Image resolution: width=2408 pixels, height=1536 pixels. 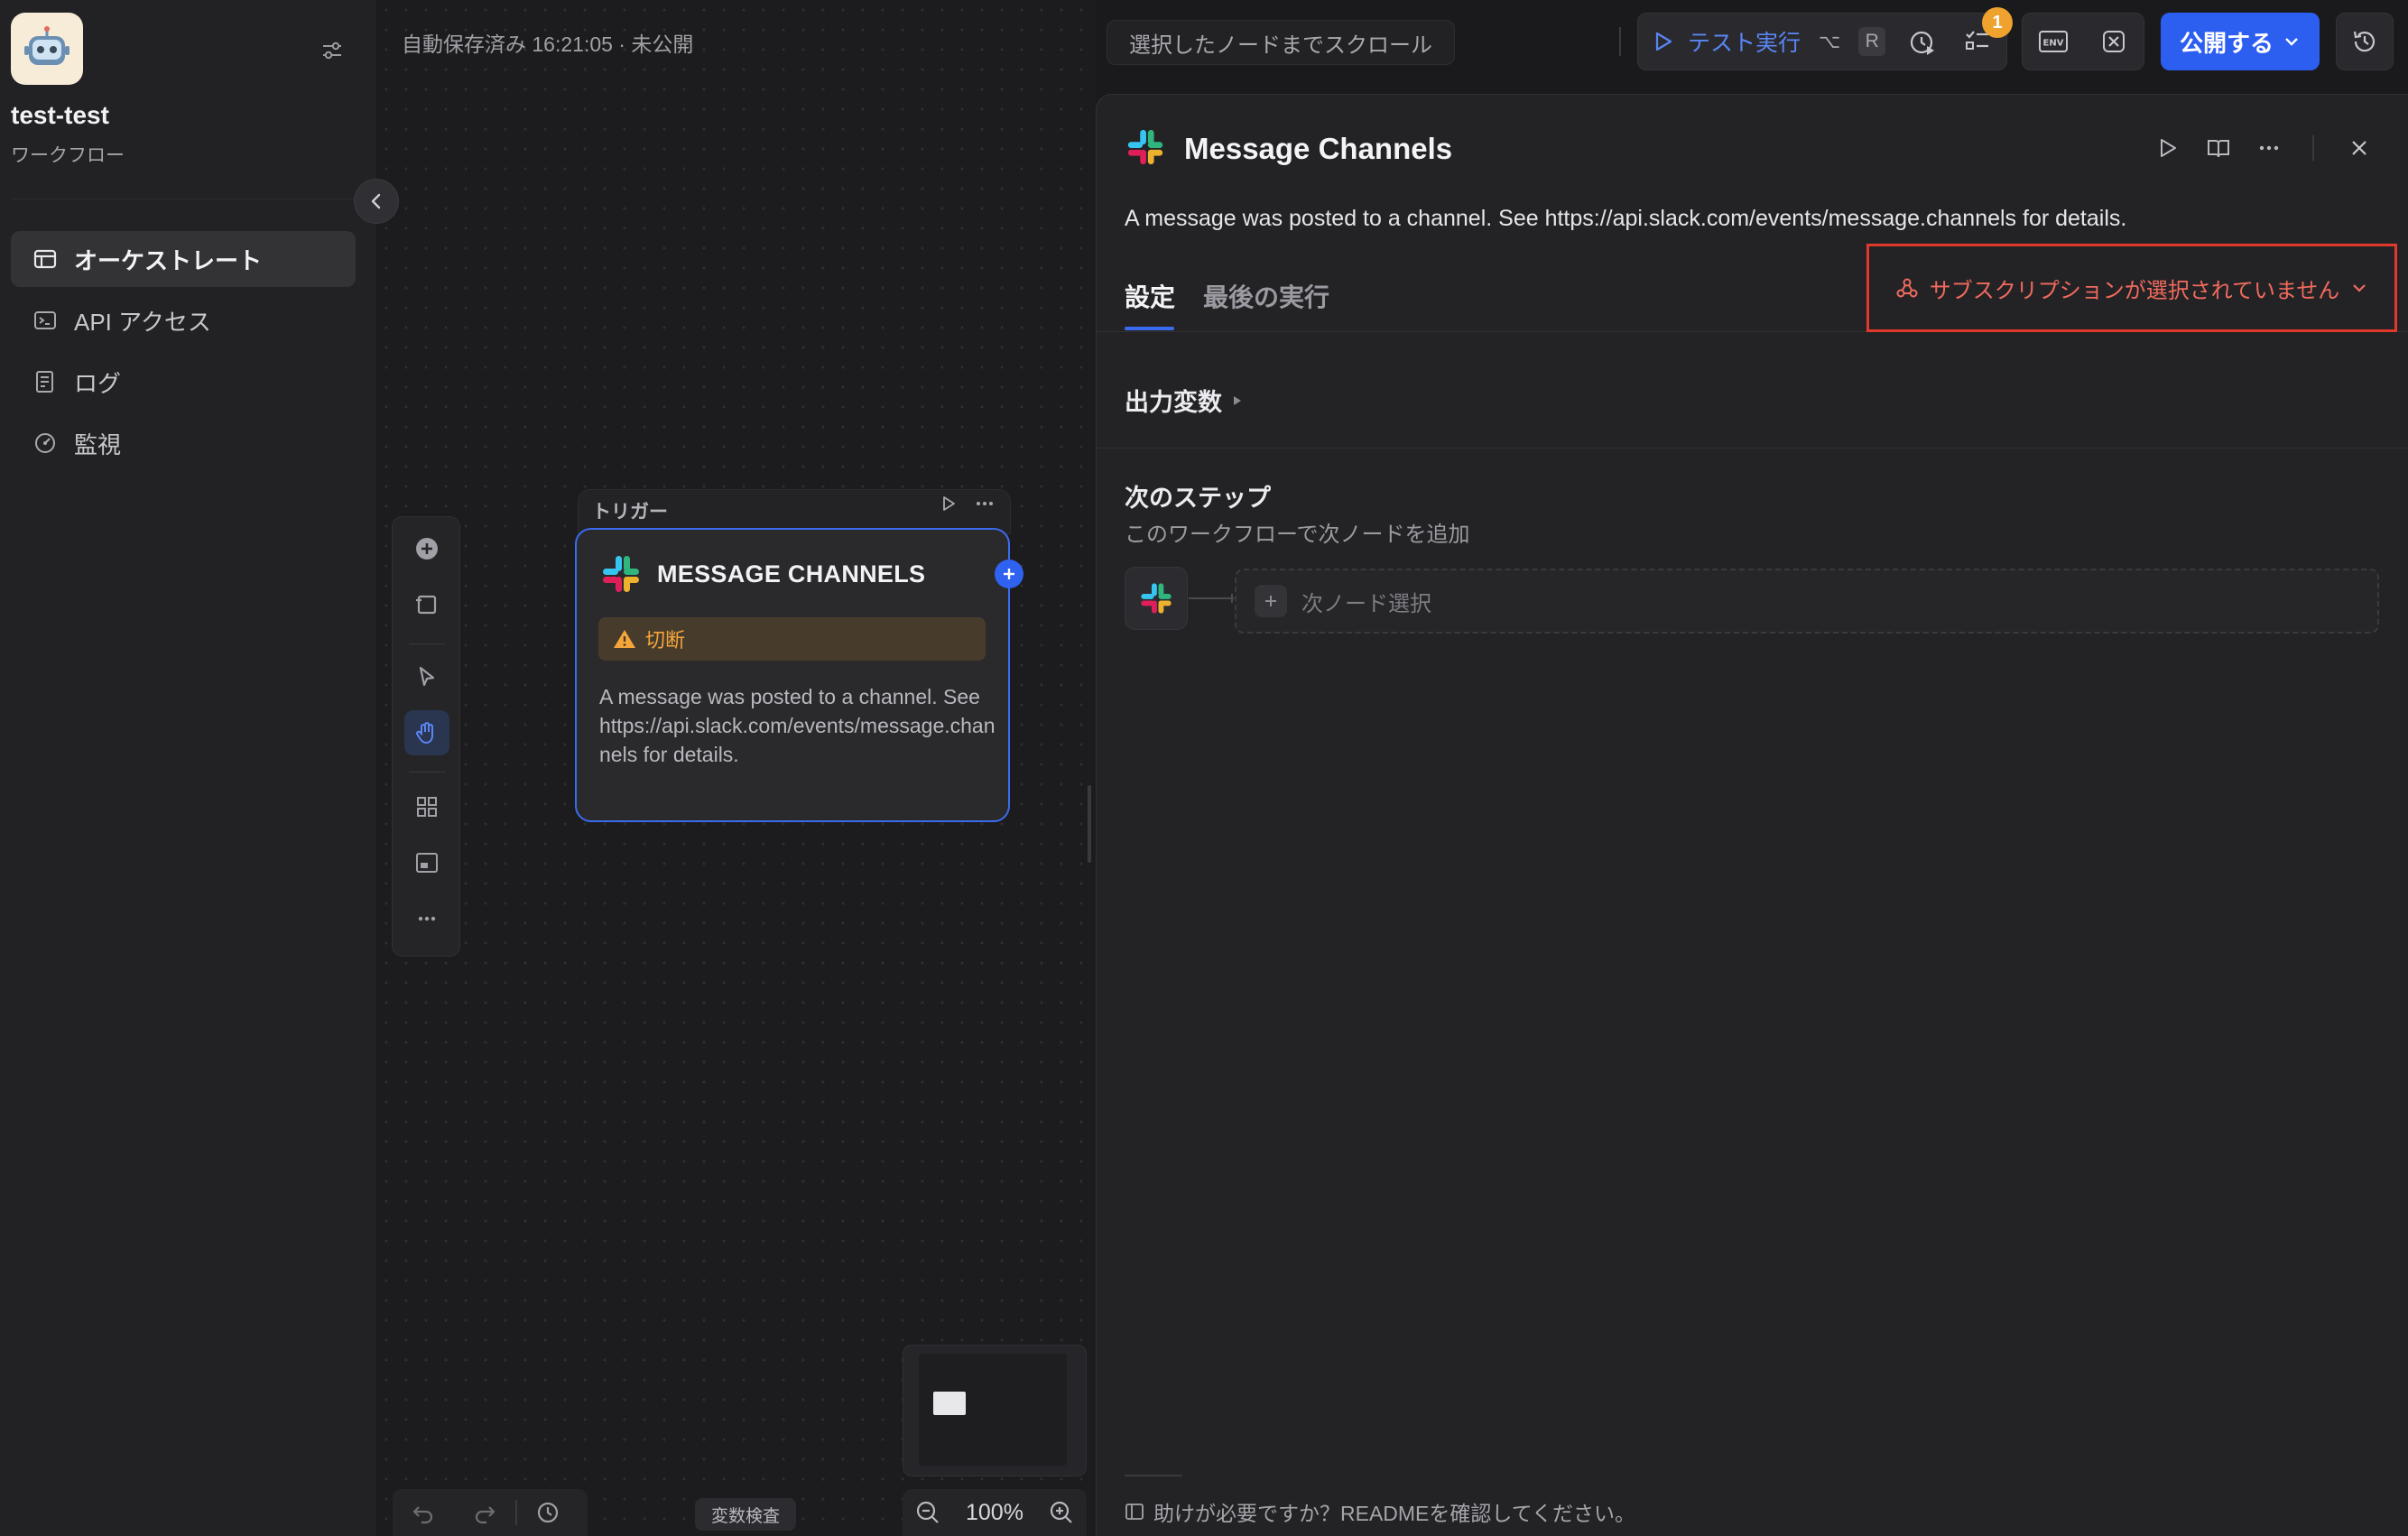 I want to click on next-step-connector, so click(x=1212, y=598).